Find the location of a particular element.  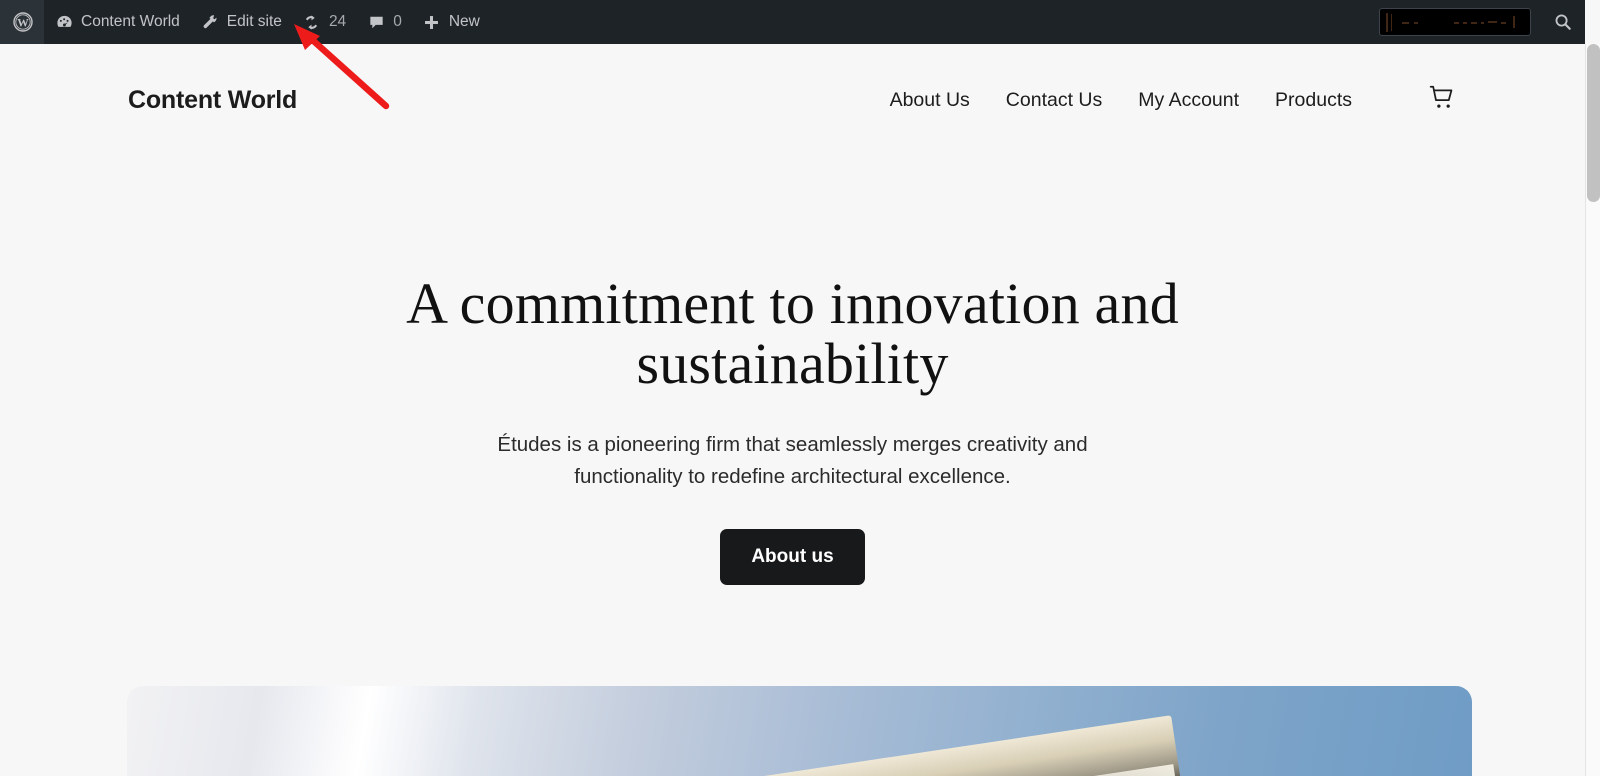

cart-link is located at coordinates (1442, 100).